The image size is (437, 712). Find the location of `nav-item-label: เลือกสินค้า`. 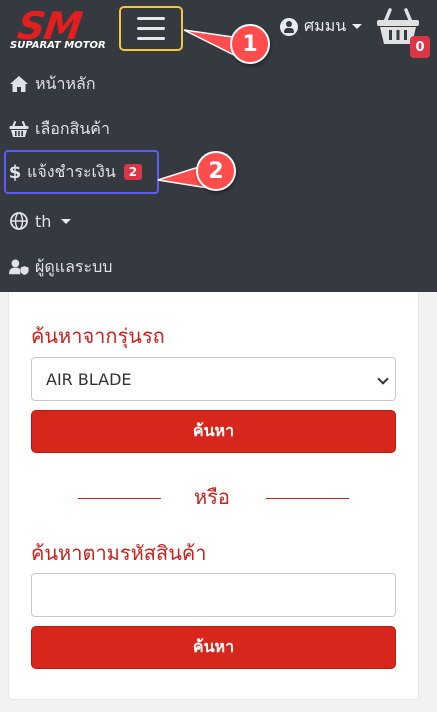

nav-item-label: เลือกสินค้า is located at coordinates (72, 128).